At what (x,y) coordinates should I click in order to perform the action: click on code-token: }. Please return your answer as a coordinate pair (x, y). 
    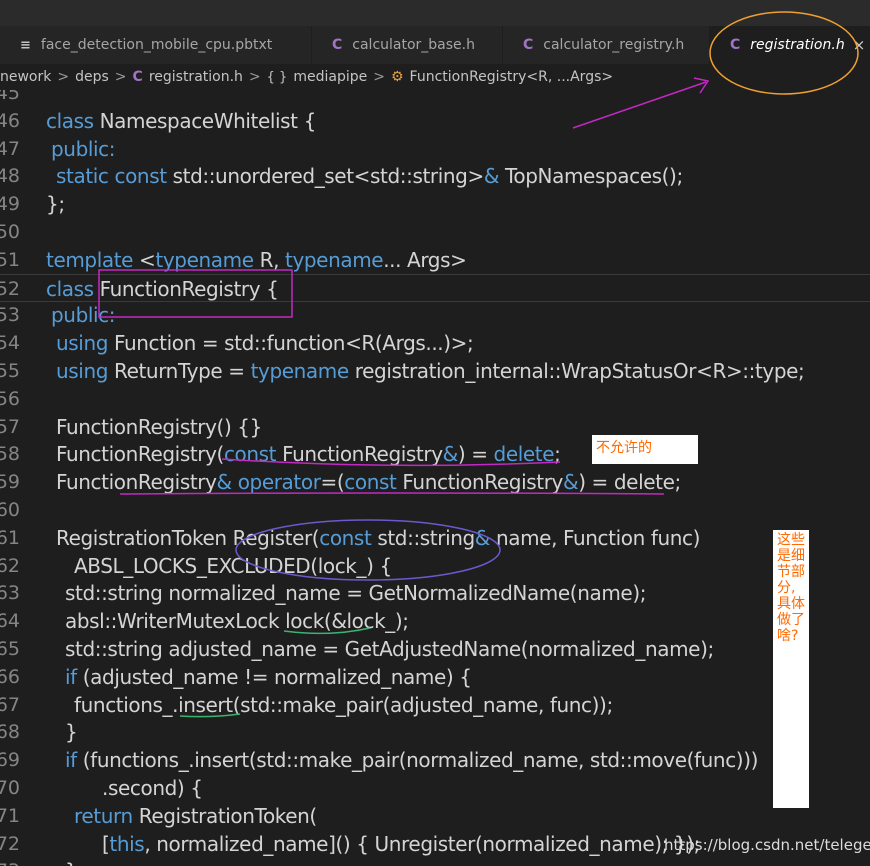
    Looking at the image, I should click on (71, 732).